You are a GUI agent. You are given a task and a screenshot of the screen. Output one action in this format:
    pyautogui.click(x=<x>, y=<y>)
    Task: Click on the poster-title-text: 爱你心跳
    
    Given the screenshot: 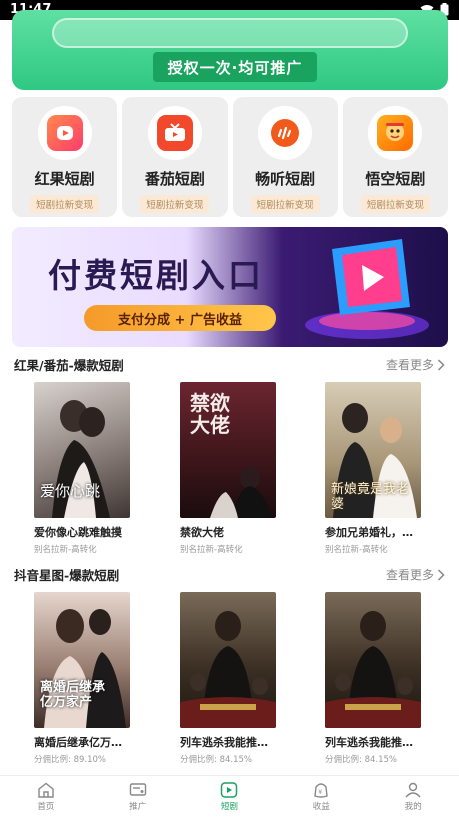 What is the action you would take?
    pyautogui.click(x=70, y=491)
    